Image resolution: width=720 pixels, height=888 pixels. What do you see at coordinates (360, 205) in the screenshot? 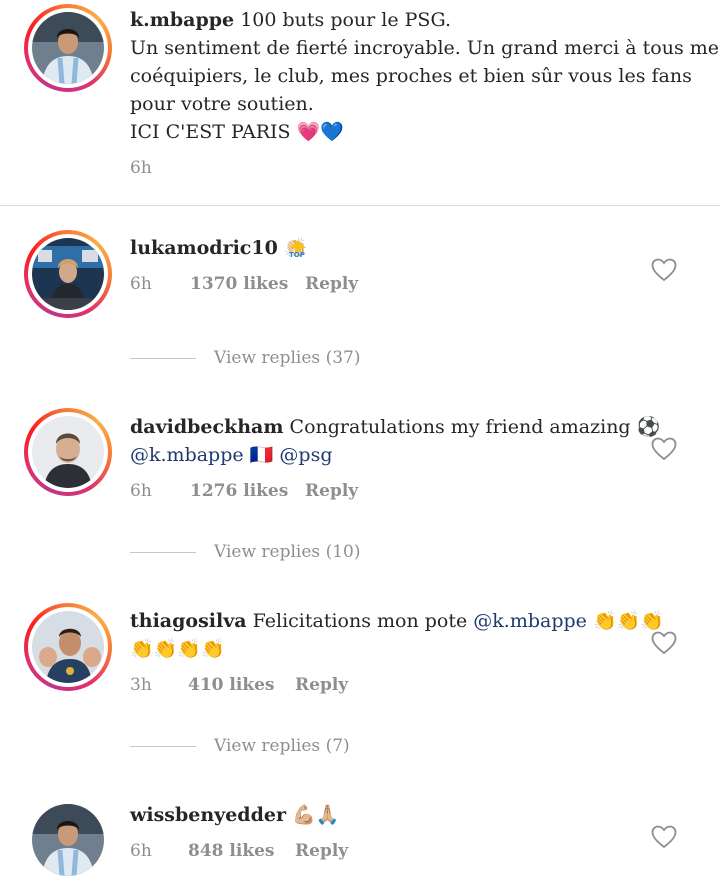
I see `caption-divider` at bounding box center [360, 205].